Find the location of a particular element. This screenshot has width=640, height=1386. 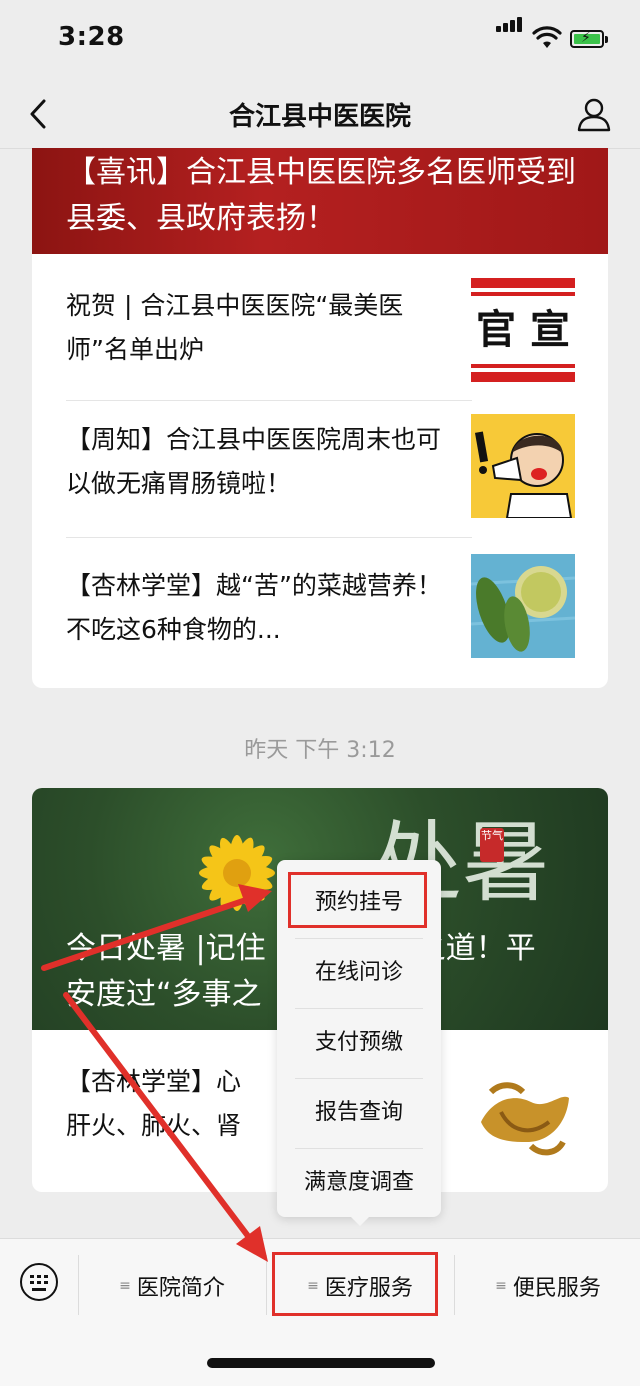

seal-stamp: 节气 is located at coordinates (492, 845).